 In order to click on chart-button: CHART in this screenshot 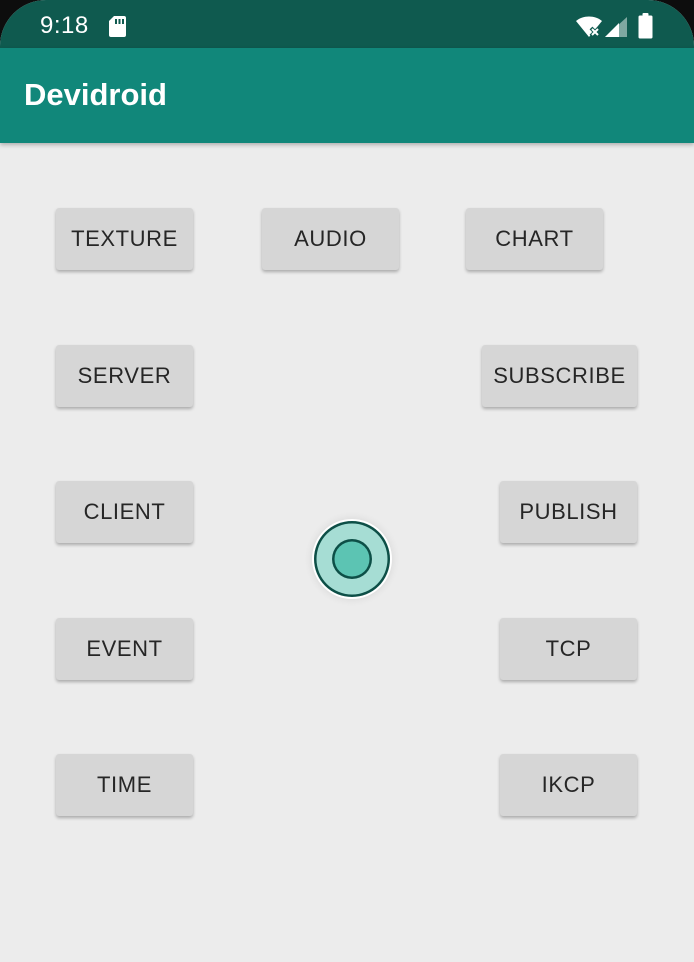, I will do `click(534, 239)`.